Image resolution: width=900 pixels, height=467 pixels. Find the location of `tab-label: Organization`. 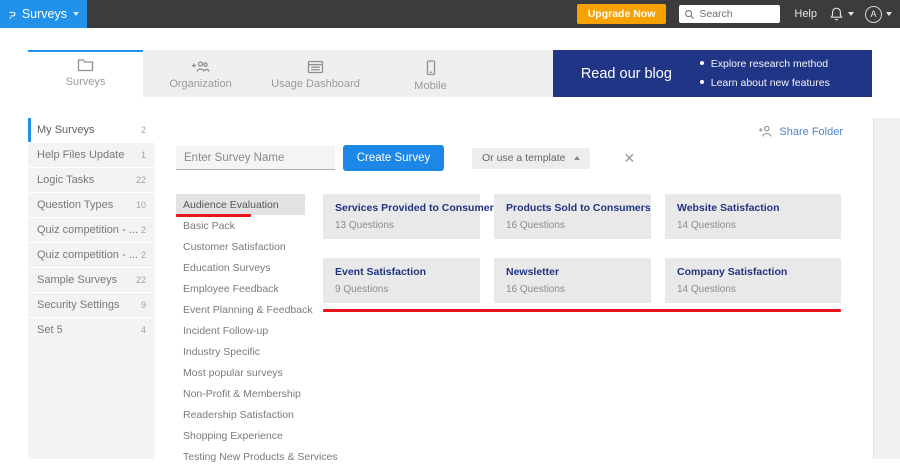

tab-label: Organization is located at coordinates (200, 84).